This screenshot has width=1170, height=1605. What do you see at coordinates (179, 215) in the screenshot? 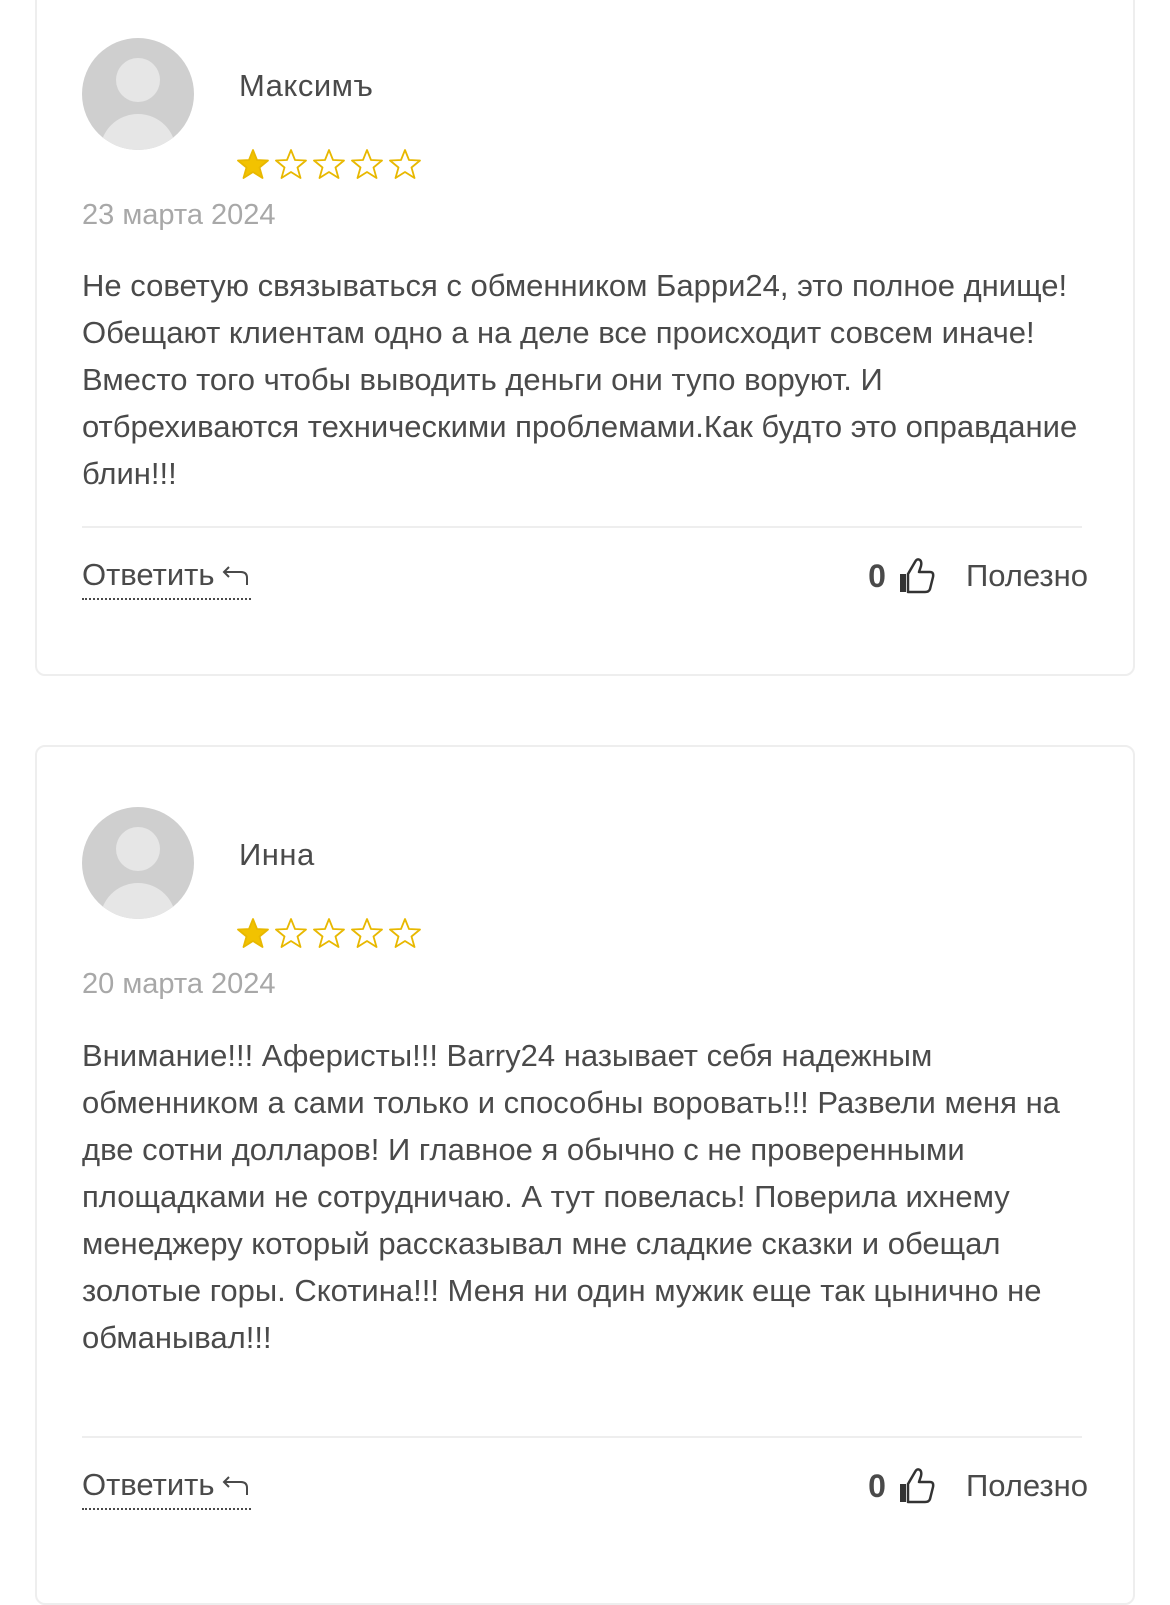
I see `review-date: 23 марта 2024` at bounding box center [179, 215].